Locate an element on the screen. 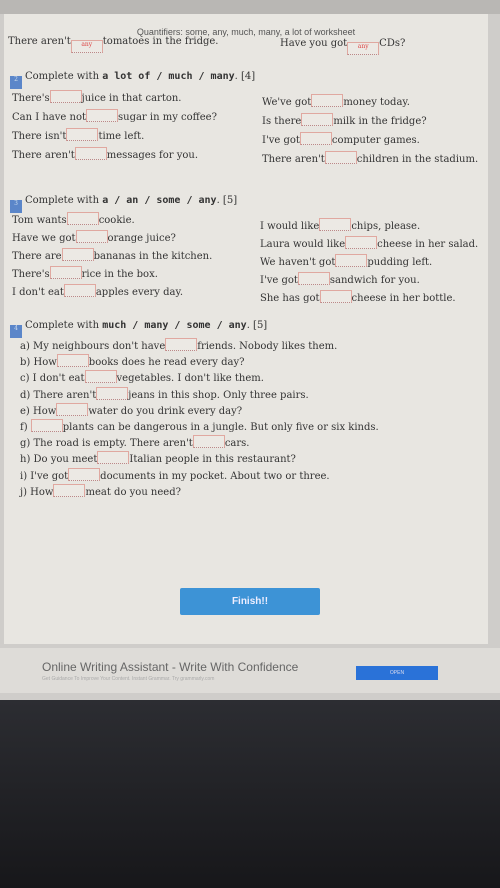  sentence-row: Tom wants cookie. is located at coordinates (73, 219).